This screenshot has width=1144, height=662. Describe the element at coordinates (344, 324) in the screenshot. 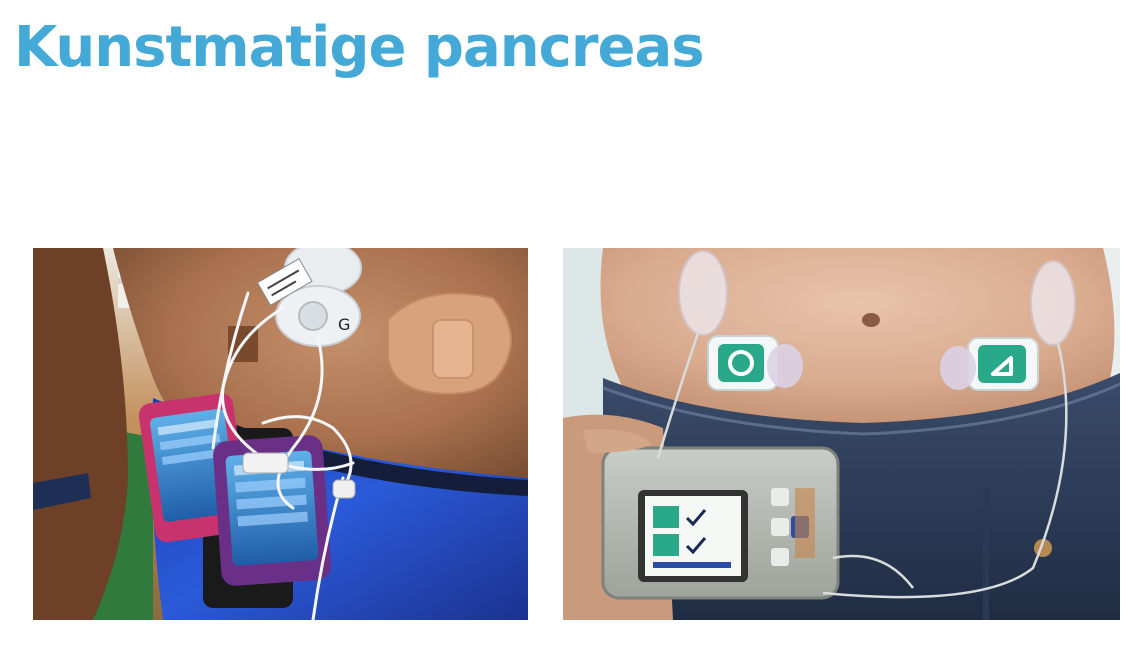

I see `svg-text: G` at that location.